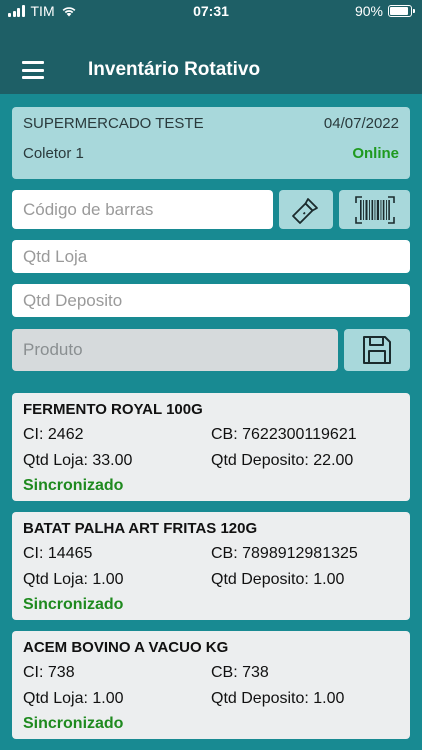 The height and width of the screenshot is (750, 422). What do you see at coordinates (53, 153) in the screenshot?
I see `collector-name: Coletor 1` at bounding box center [53, 153].